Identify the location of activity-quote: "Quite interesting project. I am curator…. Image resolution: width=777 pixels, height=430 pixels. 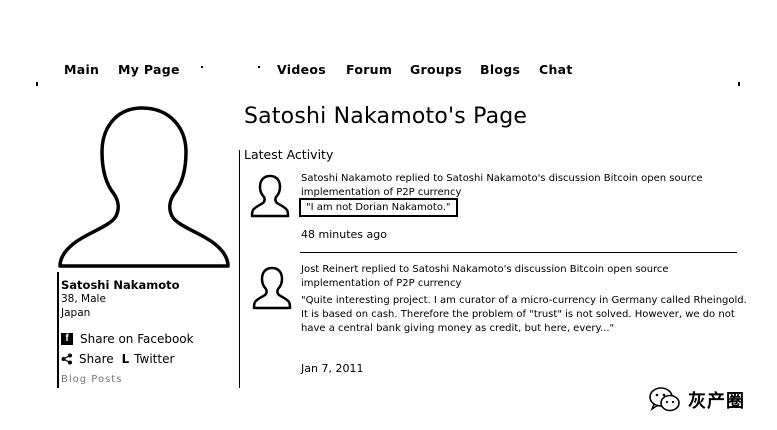
(524, 314).